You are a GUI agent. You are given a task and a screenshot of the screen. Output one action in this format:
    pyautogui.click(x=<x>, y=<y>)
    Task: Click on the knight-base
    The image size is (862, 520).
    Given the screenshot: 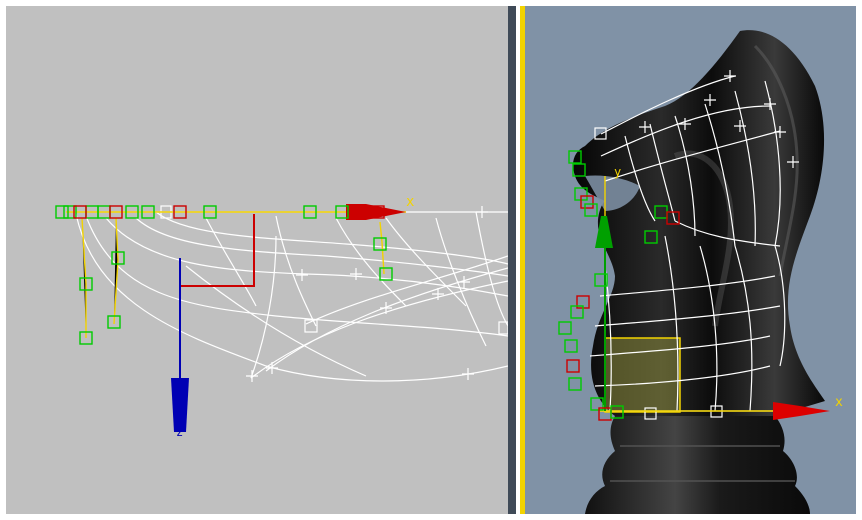 What is the action you would take?
    pyautogui.click(x=697, y=465)
    